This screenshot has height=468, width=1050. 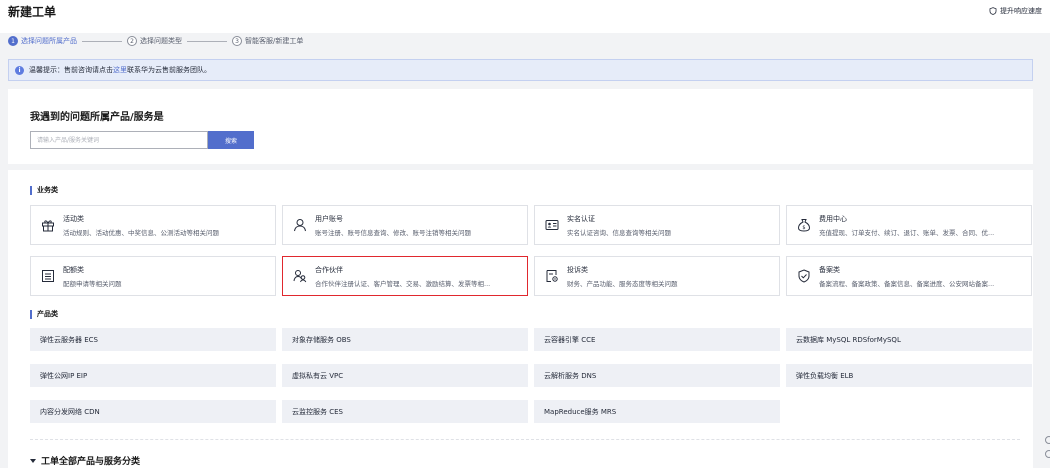 I want to click on product-item: 对象存储服务 OBS, so click(x=405, y=339).